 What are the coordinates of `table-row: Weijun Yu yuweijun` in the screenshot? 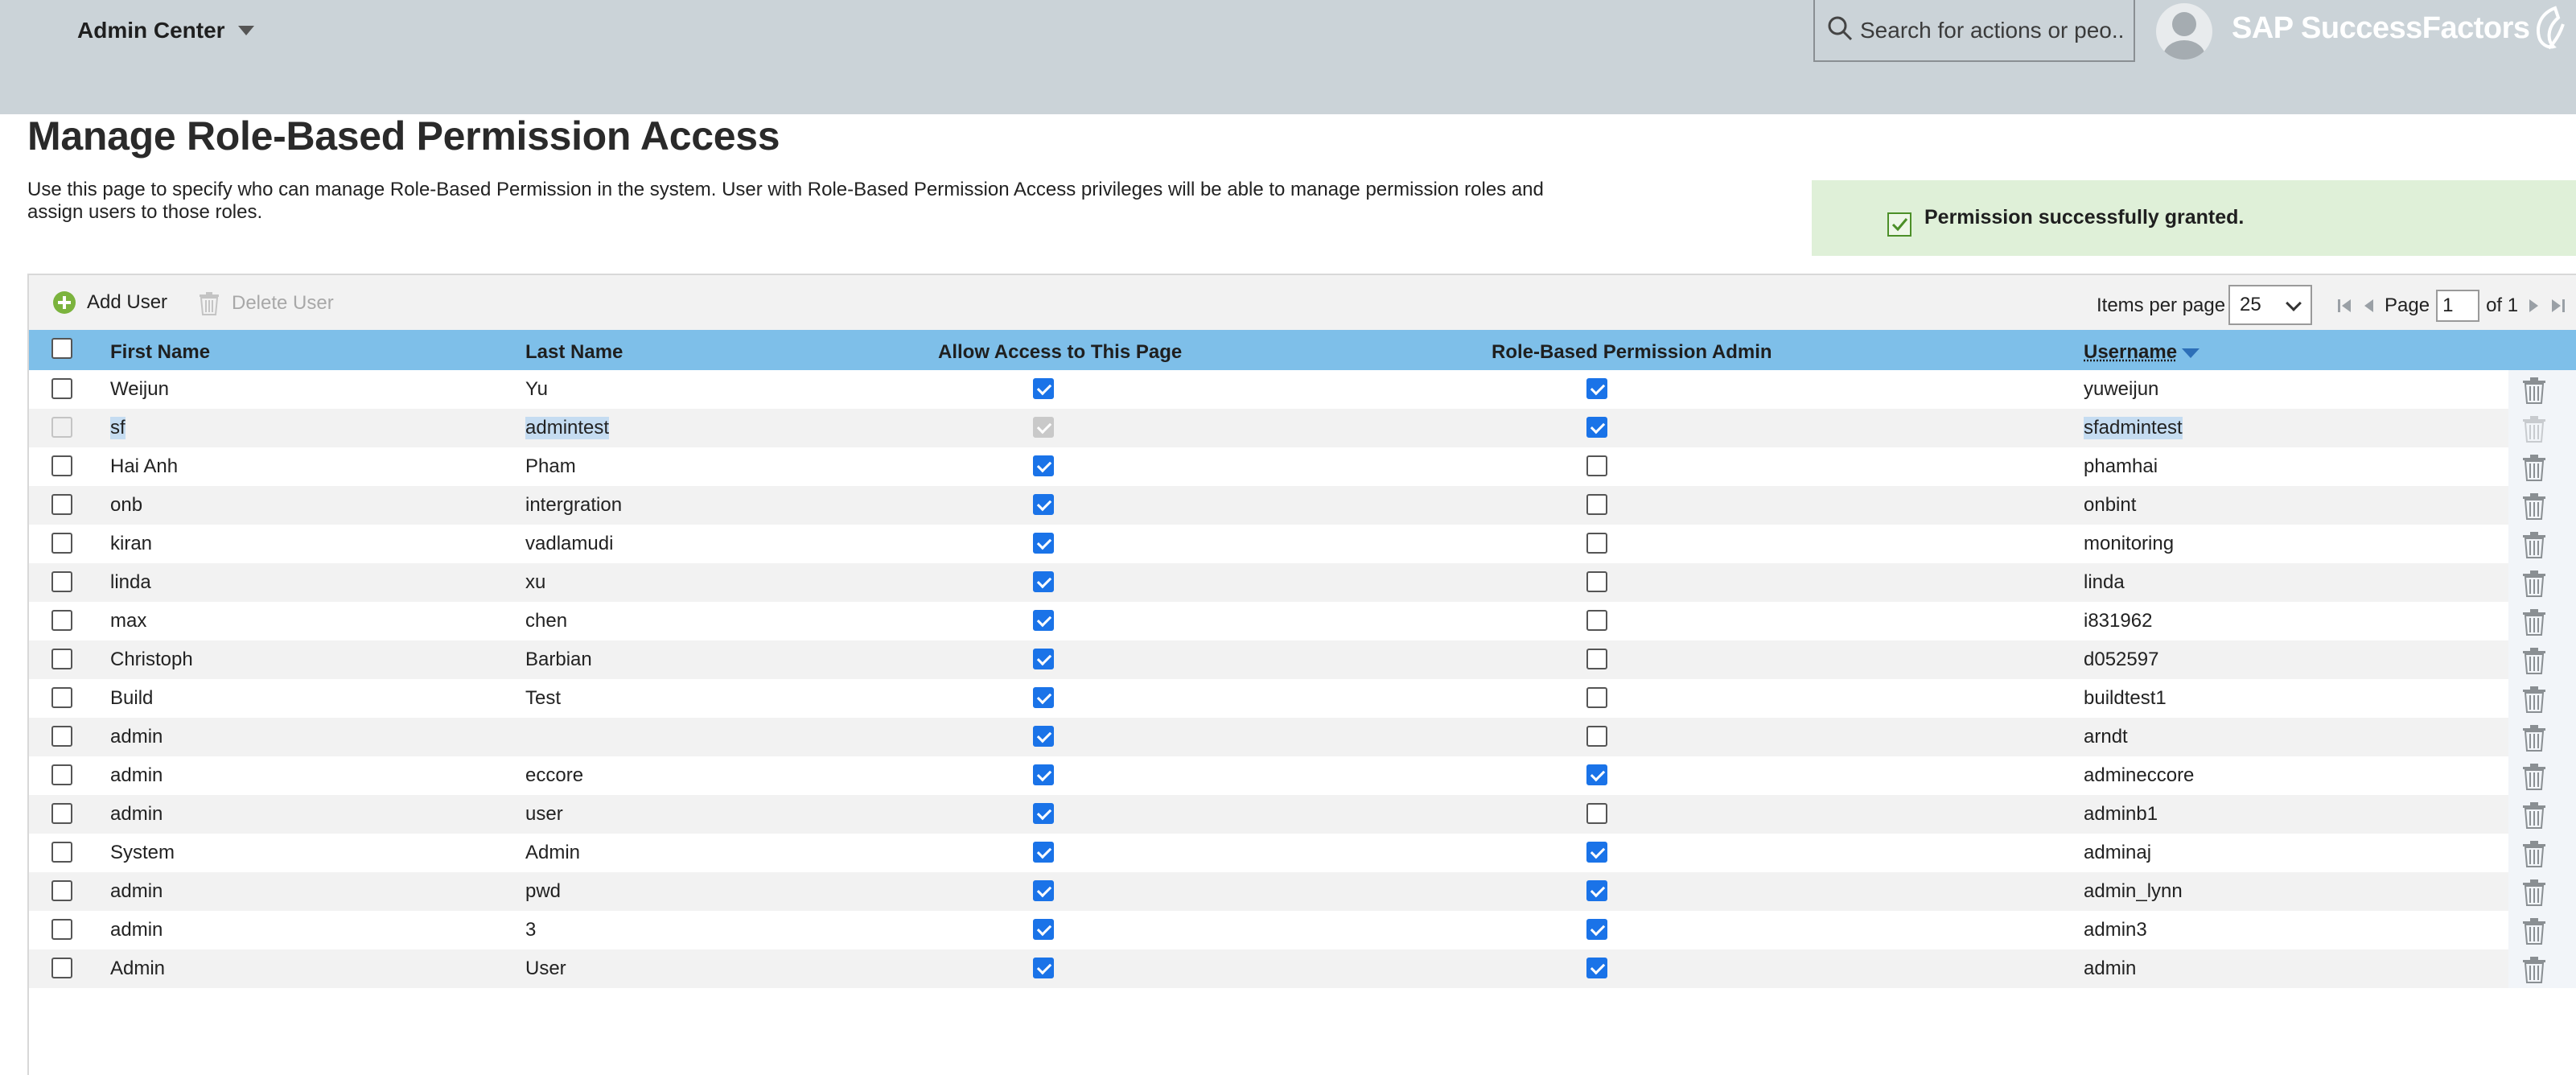 It's located at (1302, 389).